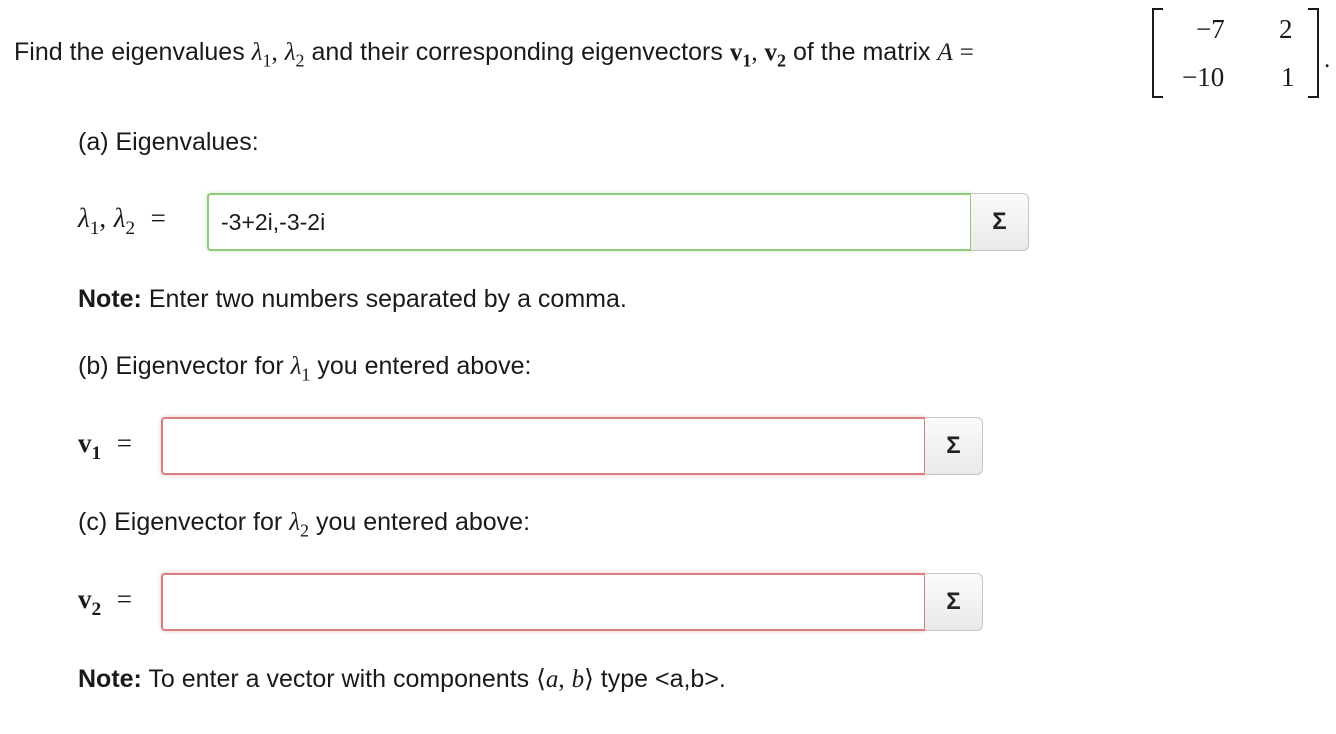 The height and width of the screenshot is (734, 1336). I want to click on matrix-cell: −7, so click(1210, 29).